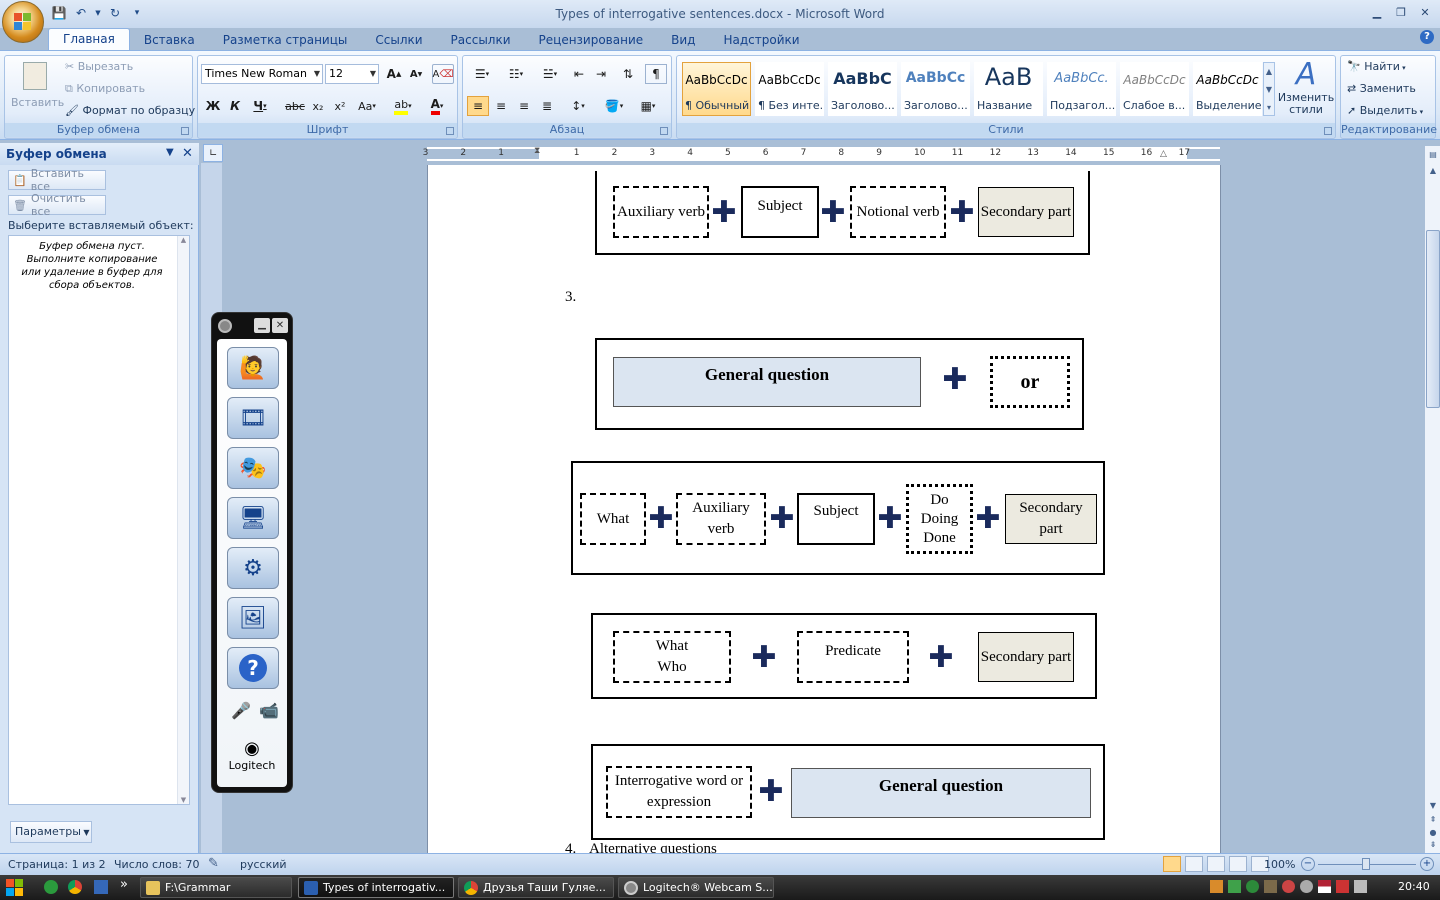 This screenshot has height=900, width=1440. I want to click on zoom-out-icon: −, so click(1308, 864).